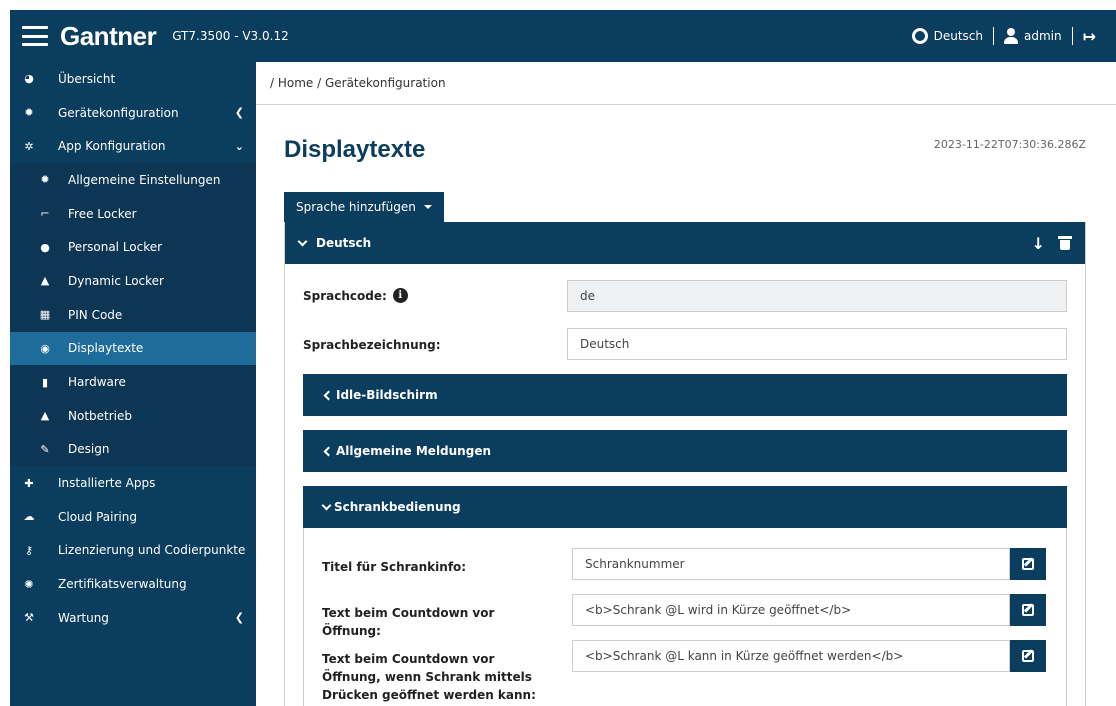  Describe the element at coordinates (558, 5) in the screenshot. I see `window-top-edge` at that location.